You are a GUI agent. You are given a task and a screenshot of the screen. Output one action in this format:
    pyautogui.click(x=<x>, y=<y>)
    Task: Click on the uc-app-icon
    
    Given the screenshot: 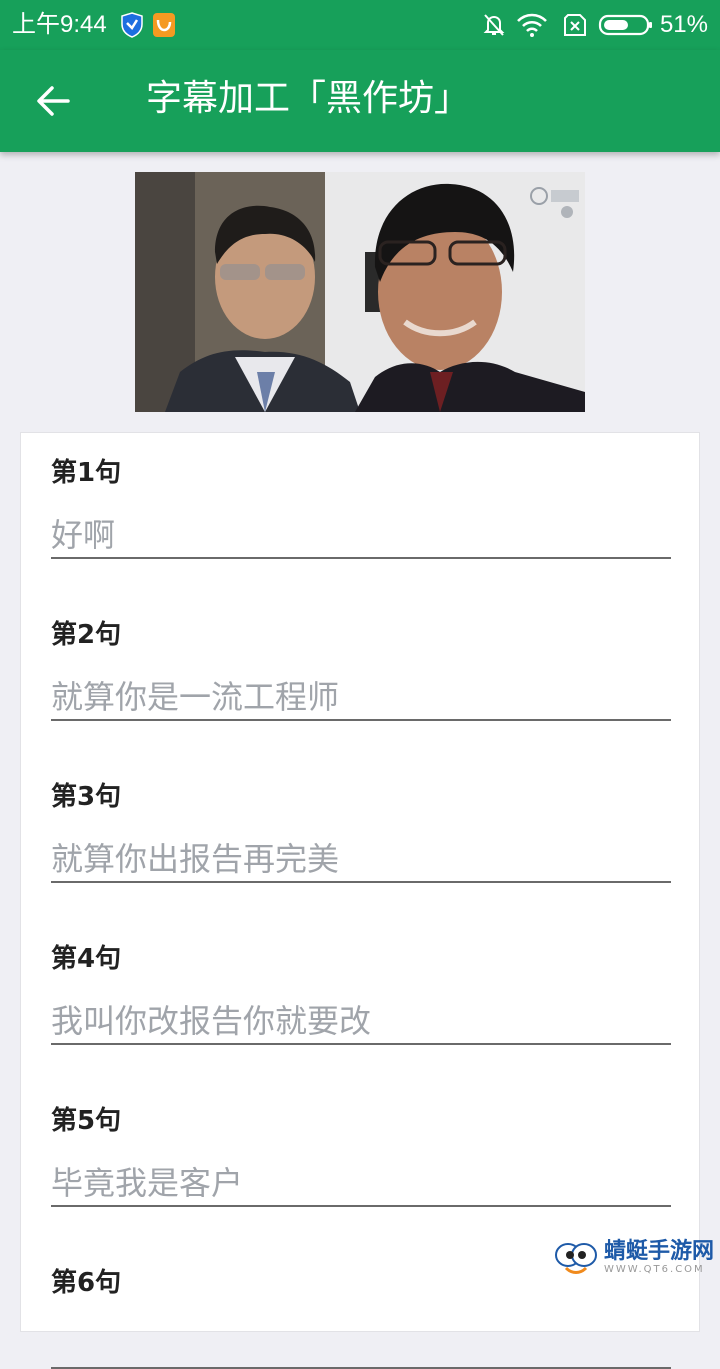 What is the action you would take?
    pyautogui.click(x=164, y=25)
    